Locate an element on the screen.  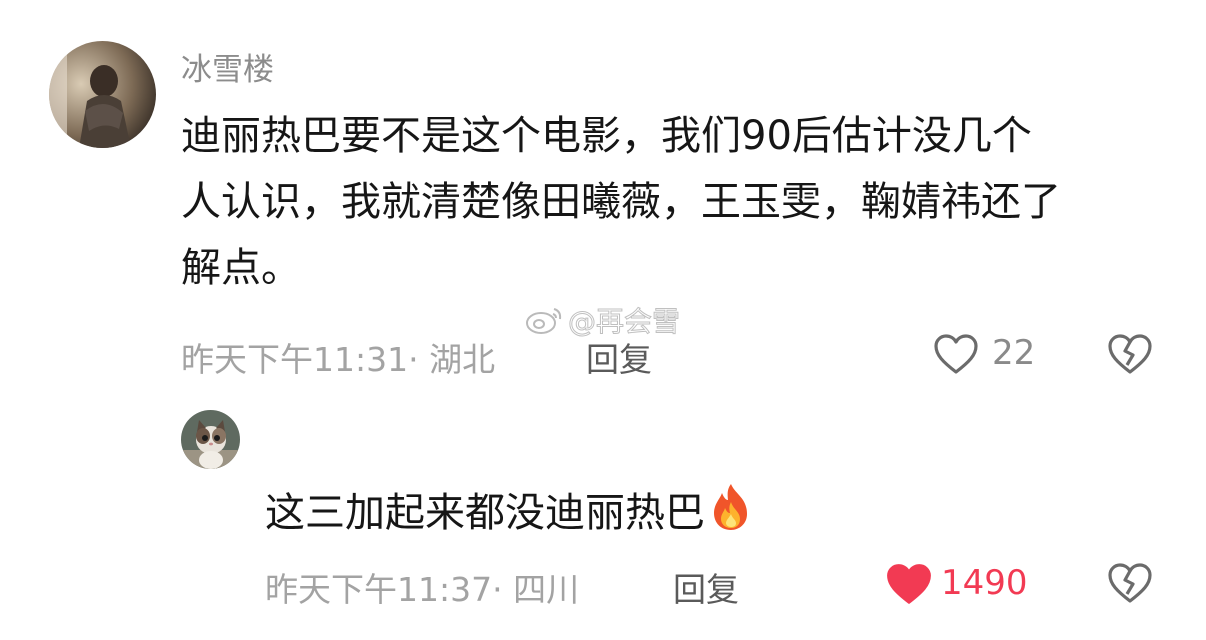
location: 湖北 is located at coordinates (462, 359).